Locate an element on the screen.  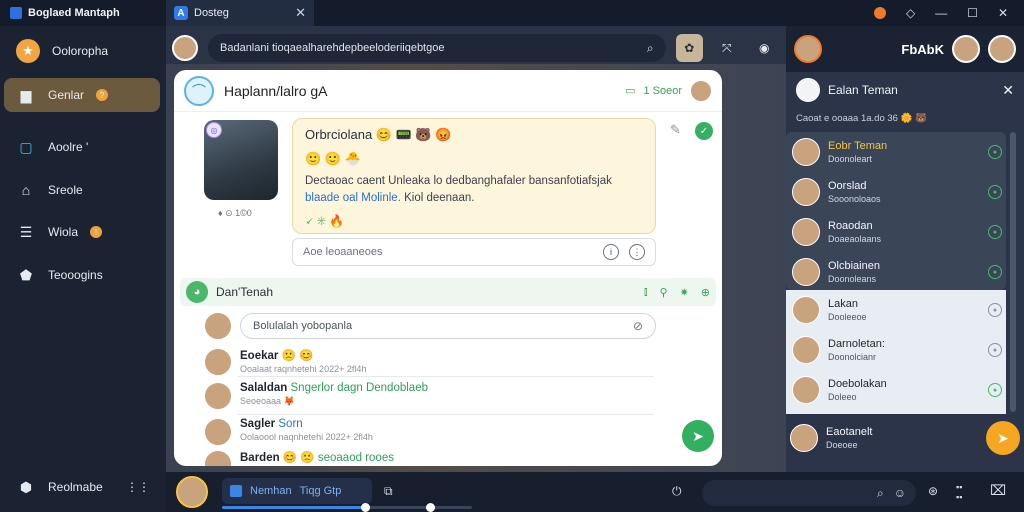
share-icon: ⊕ is located at coordinates (705, 292).